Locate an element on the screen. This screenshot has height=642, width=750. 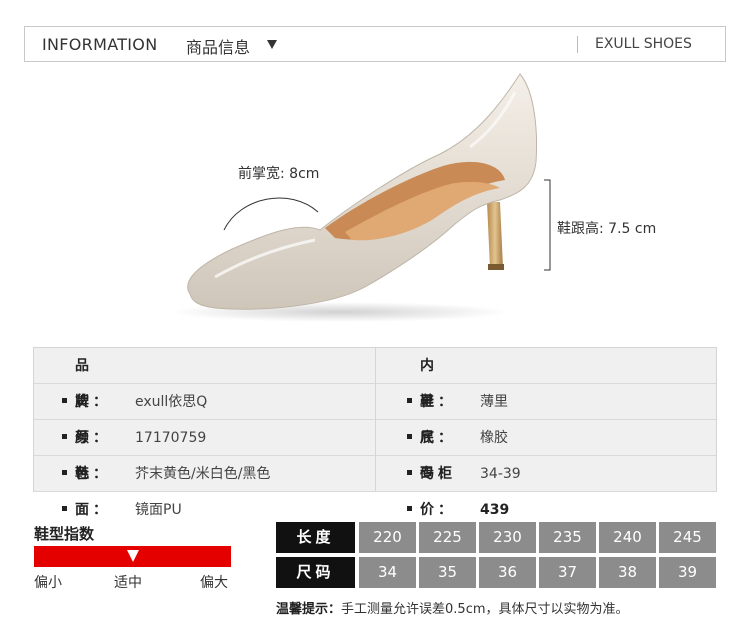
spec-cell: 鞋 底： 橡胶 is located at coordinates (457, 415).